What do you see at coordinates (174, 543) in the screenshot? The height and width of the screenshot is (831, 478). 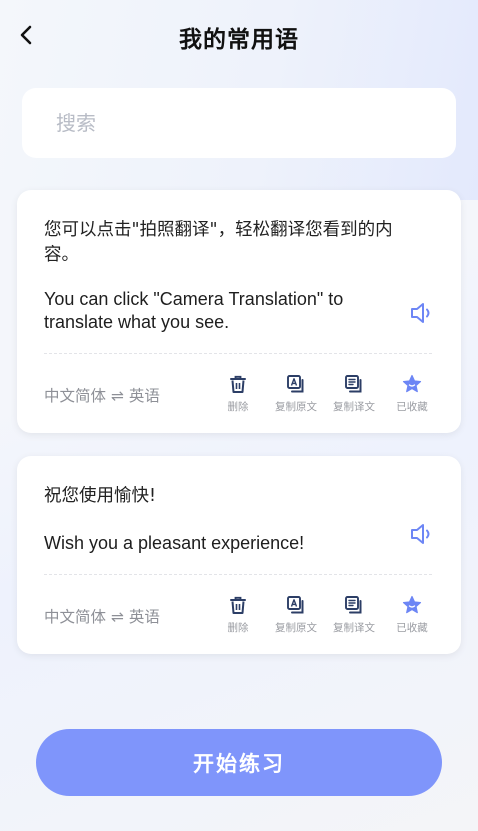 I see `translation-text: Wish you a pleasant experience!` at bounding box center [174, 543].